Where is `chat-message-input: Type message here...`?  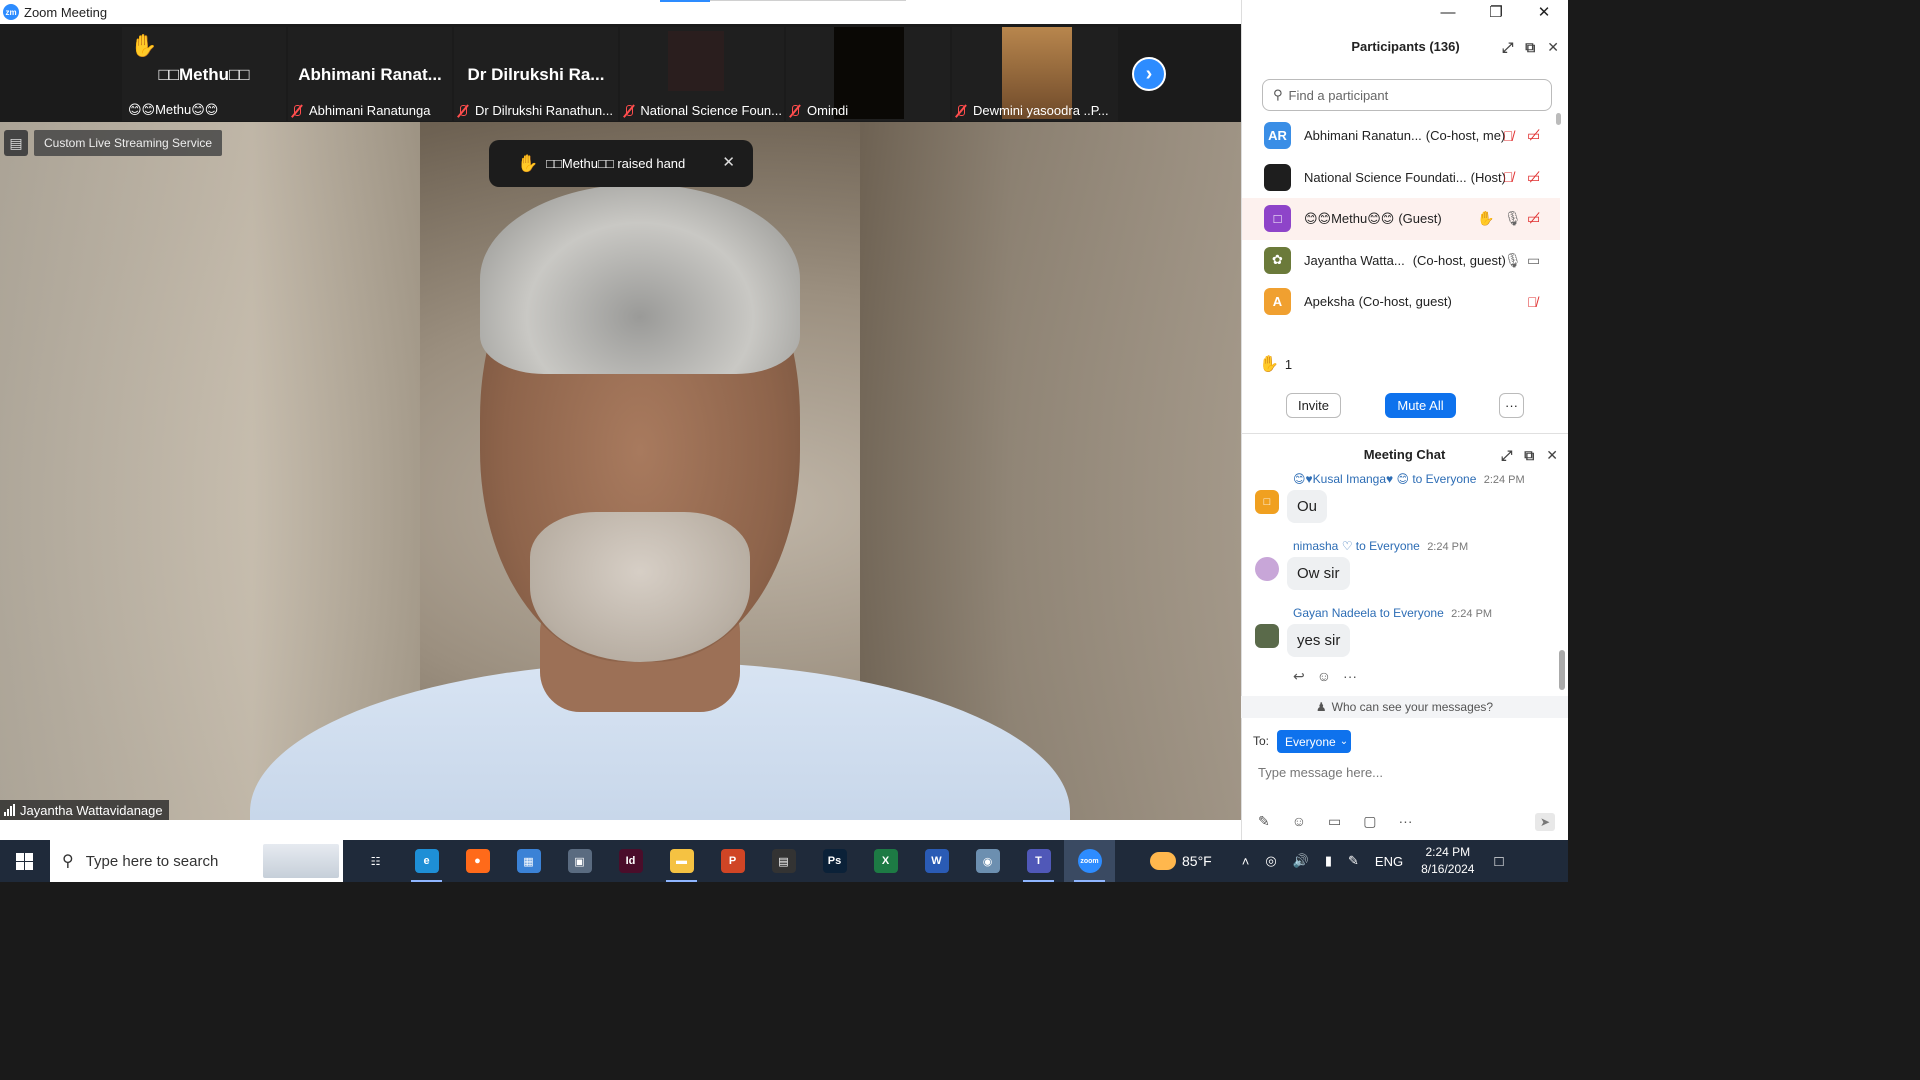 chat-message-input: Type message here... is located at coordinates (1320, 772).